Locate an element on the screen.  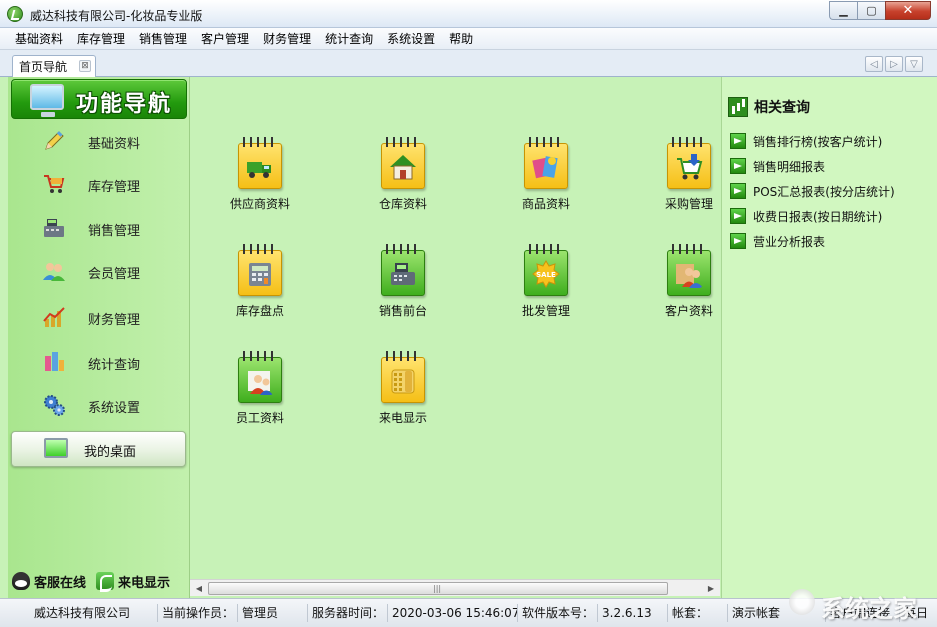
sidebar-header: 功能导航 is located at coordinates (99, 99).